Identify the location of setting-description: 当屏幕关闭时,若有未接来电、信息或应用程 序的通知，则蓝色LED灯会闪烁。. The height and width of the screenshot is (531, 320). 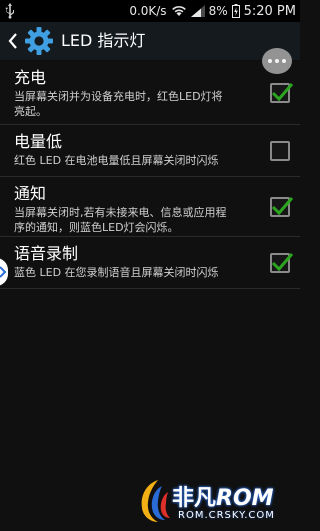
(120, 220).